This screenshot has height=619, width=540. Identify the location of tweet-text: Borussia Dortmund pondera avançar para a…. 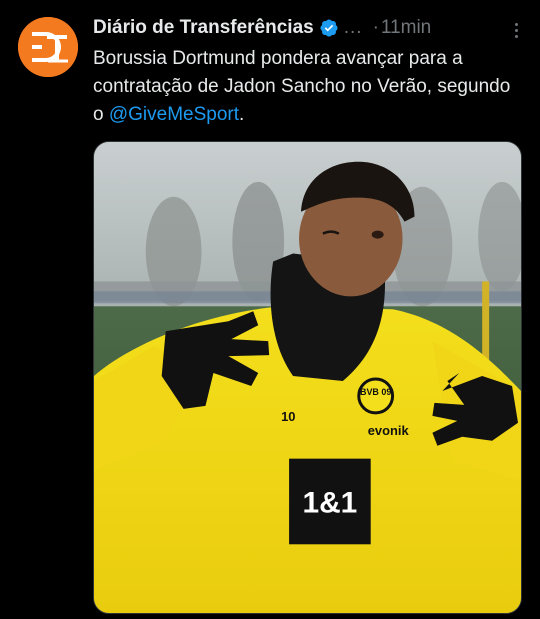
(305, 87).